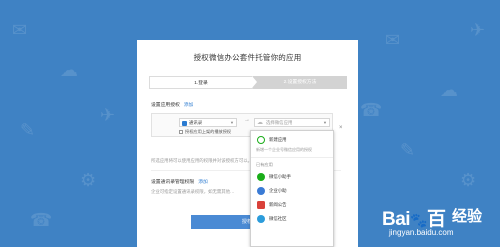 The width and height of the screenshot is (500, 247). Describe the element at coordinates (292, 157) in the screenshot. I see `dropdown-divider` at that location.